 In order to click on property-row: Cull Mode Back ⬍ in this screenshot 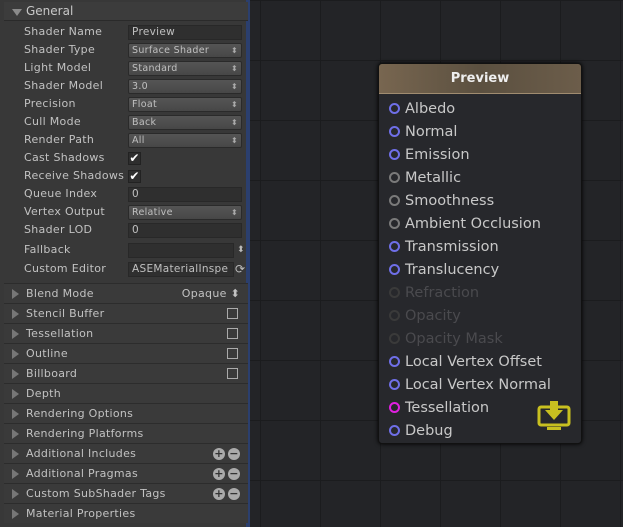, I will do `click(134, 122)`.